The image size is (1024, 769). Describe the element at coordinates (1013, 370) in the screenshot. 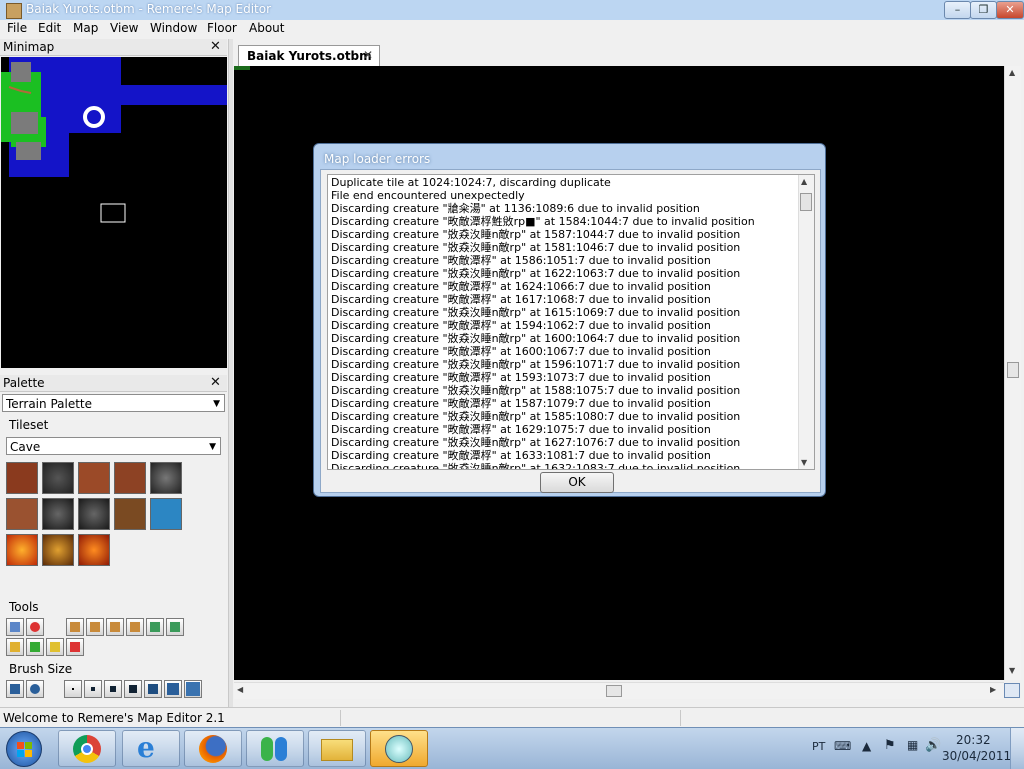

I see `vscroll-thumb` at that location.